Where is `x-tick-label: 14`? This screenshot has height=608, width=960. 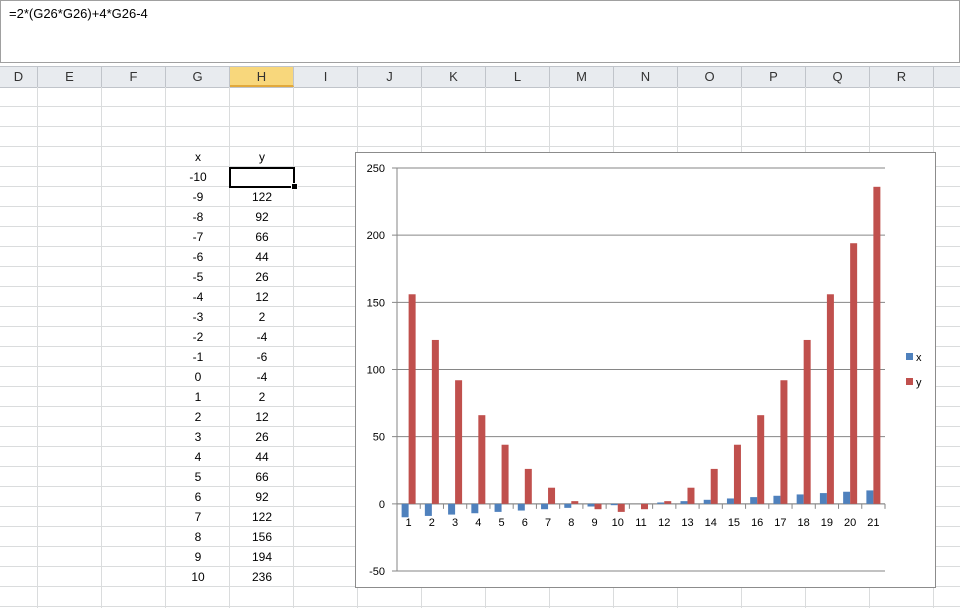
x-tick-label: 14 is located at coordinates (711, 523).